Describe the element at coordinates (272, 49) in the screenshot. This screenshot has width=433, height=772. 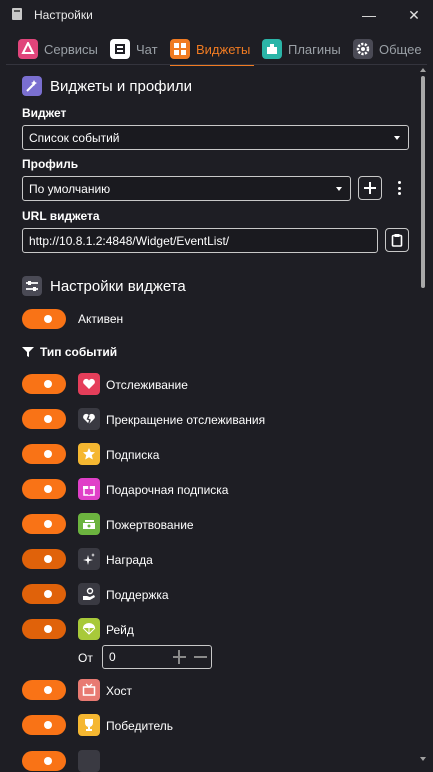
I see `plugins-icon` at that location.